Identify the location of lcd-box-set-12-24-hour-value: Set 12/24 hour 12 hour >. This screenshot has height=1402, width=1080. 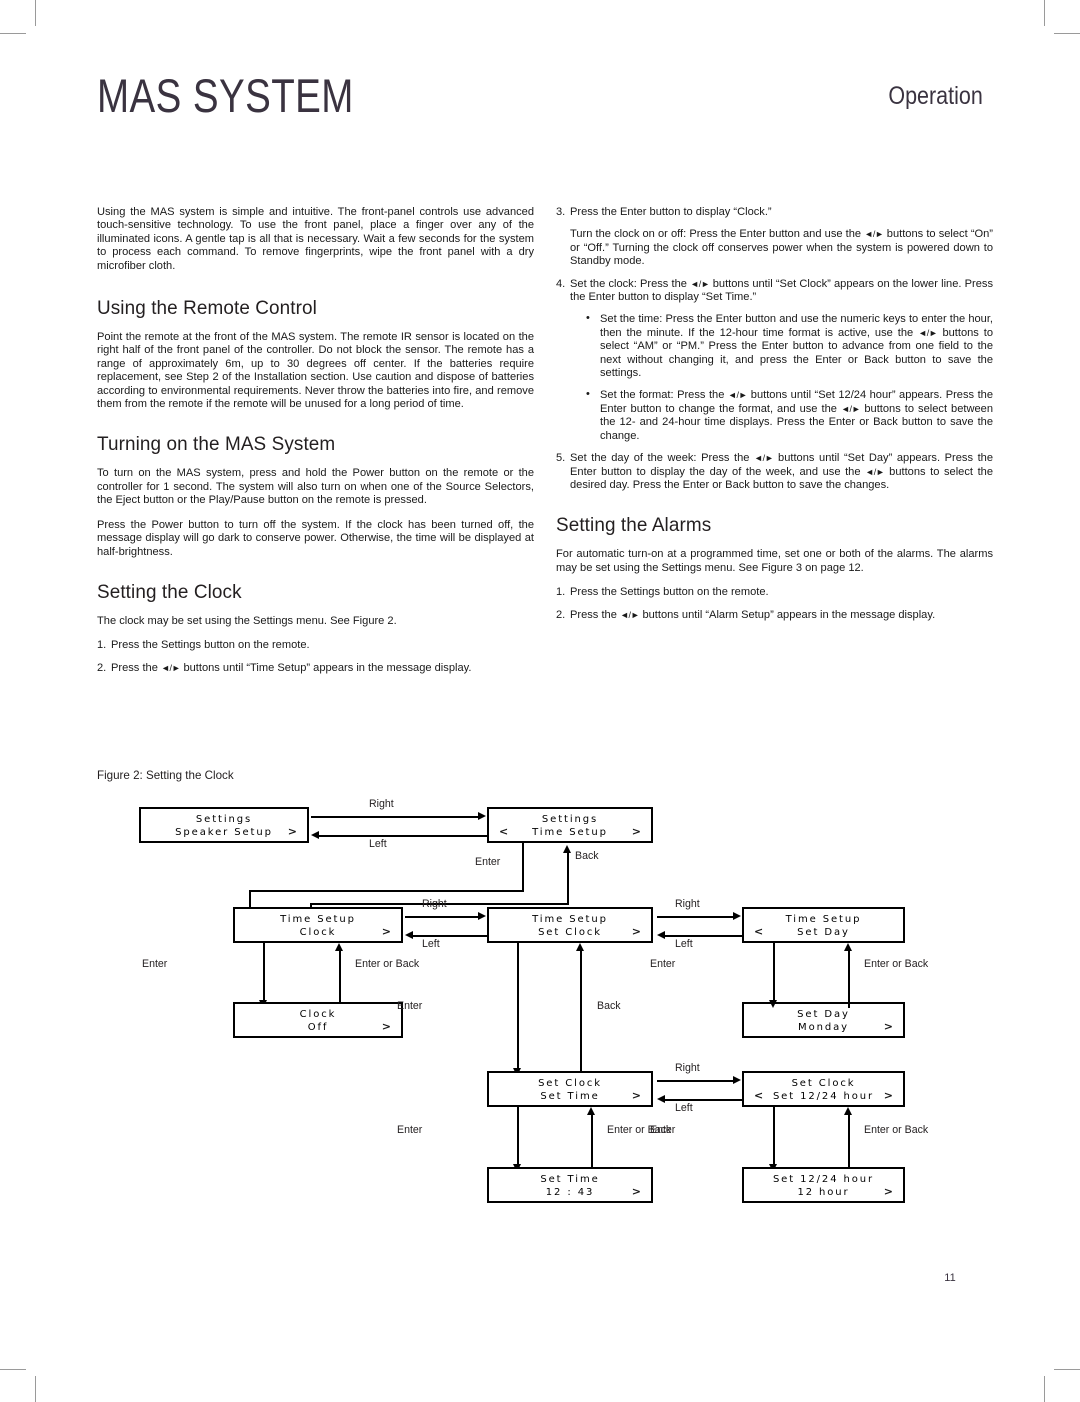
(823, 1185).